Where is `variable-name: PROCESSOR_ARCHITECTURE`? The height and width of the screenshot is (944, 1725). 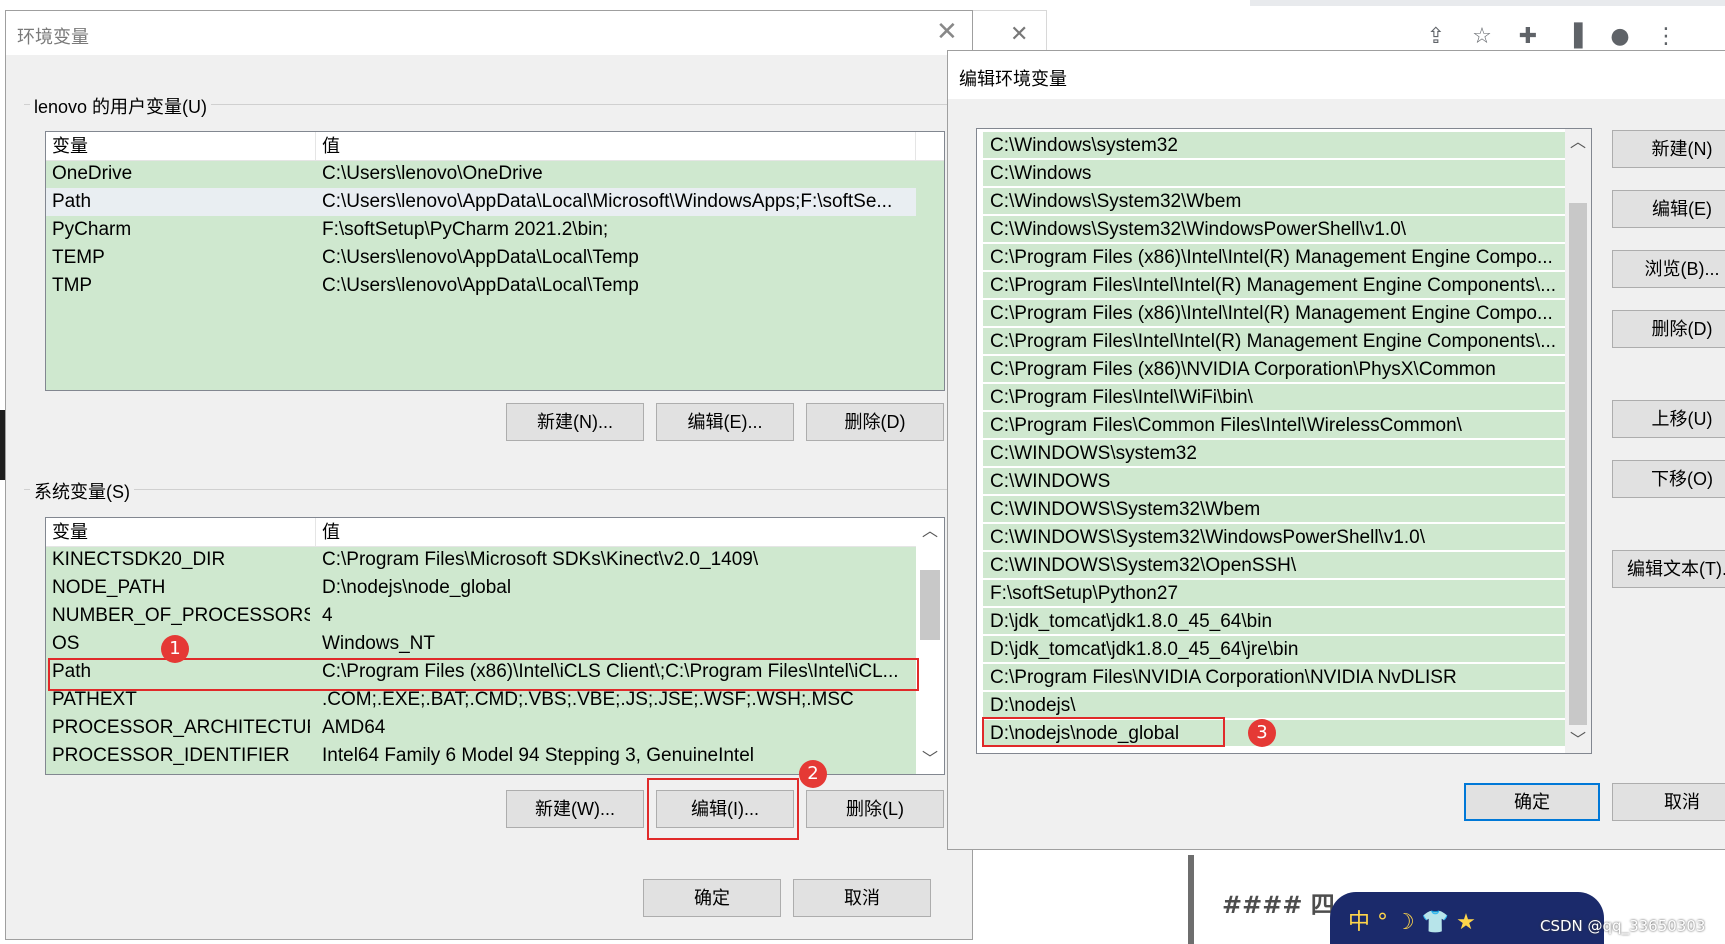
variable-name: PROCESSOR_ARCHITECTURE is located at coordinates (181, 727).